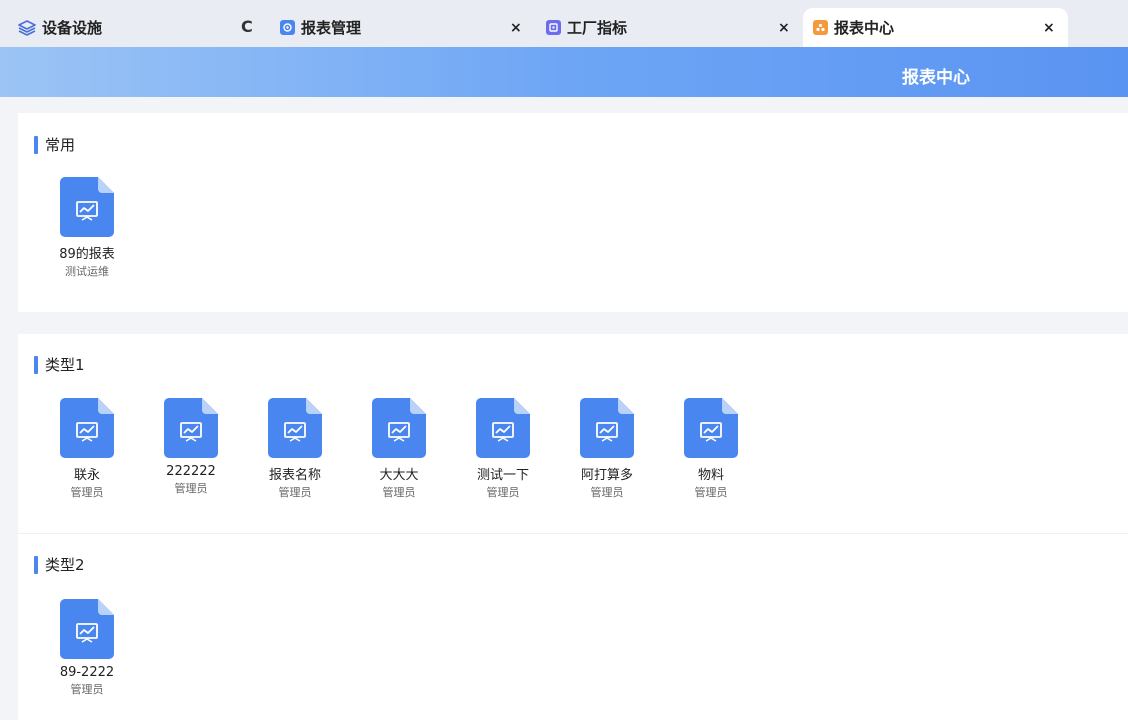 The image size is (1128, 720). Describe the element at coordinates (247, 26) in the screenshot. I see `refresh-icon: C` at that location.